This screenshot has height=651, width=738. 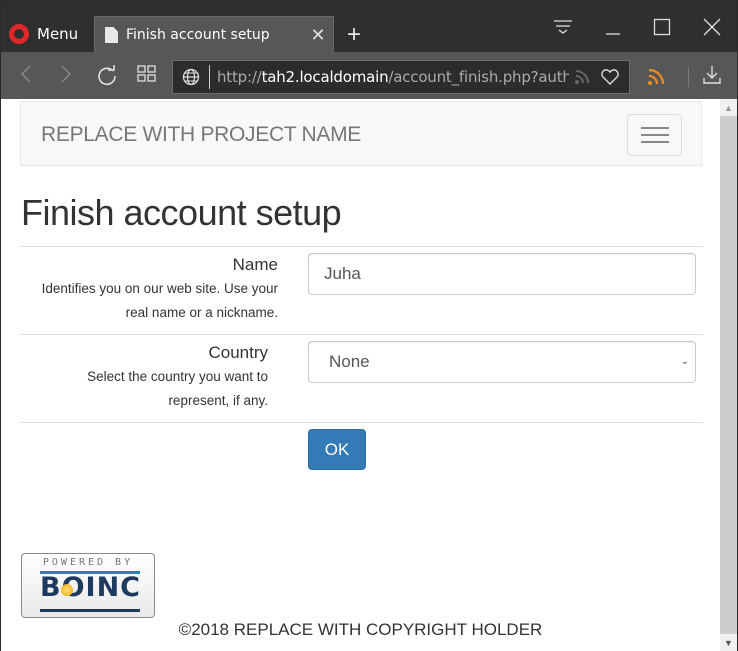 I want to click on country-label: Country, so click(x=238, y=352).